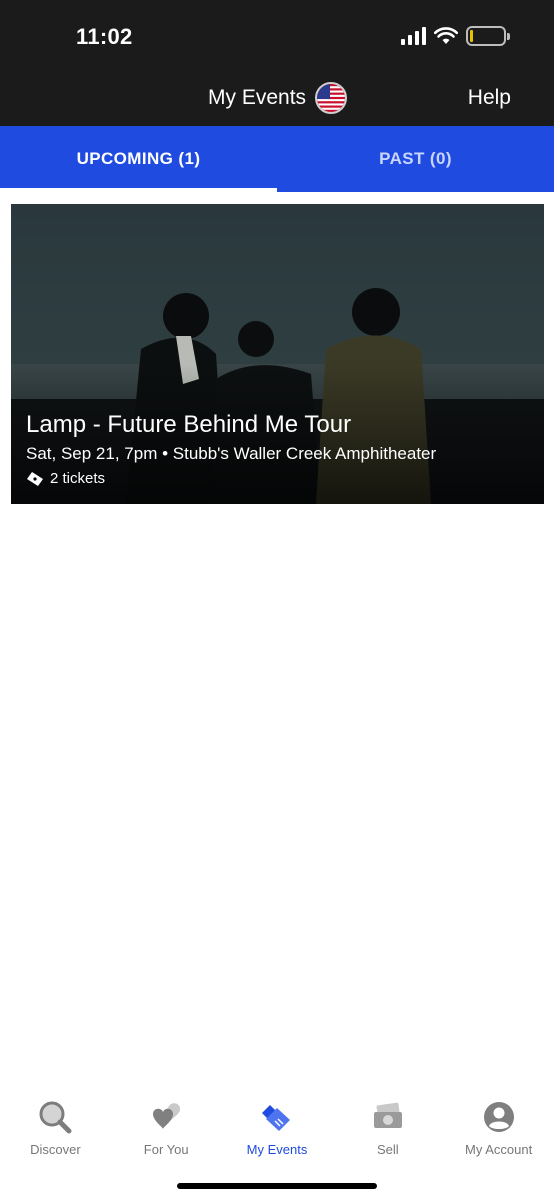 This screenshot has height=1200, width=554. I want to click on nav-discover-label: Discover, so click(55, 1149).